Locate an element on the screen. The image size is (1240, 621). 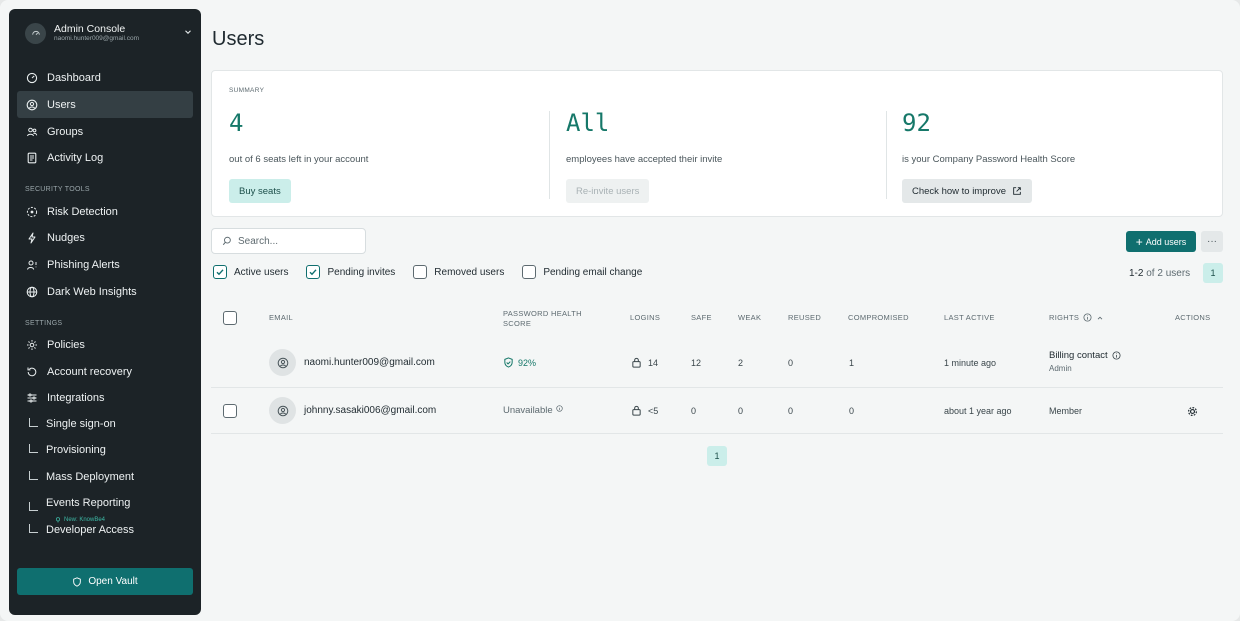
divider is located at coordinates (549, 155).